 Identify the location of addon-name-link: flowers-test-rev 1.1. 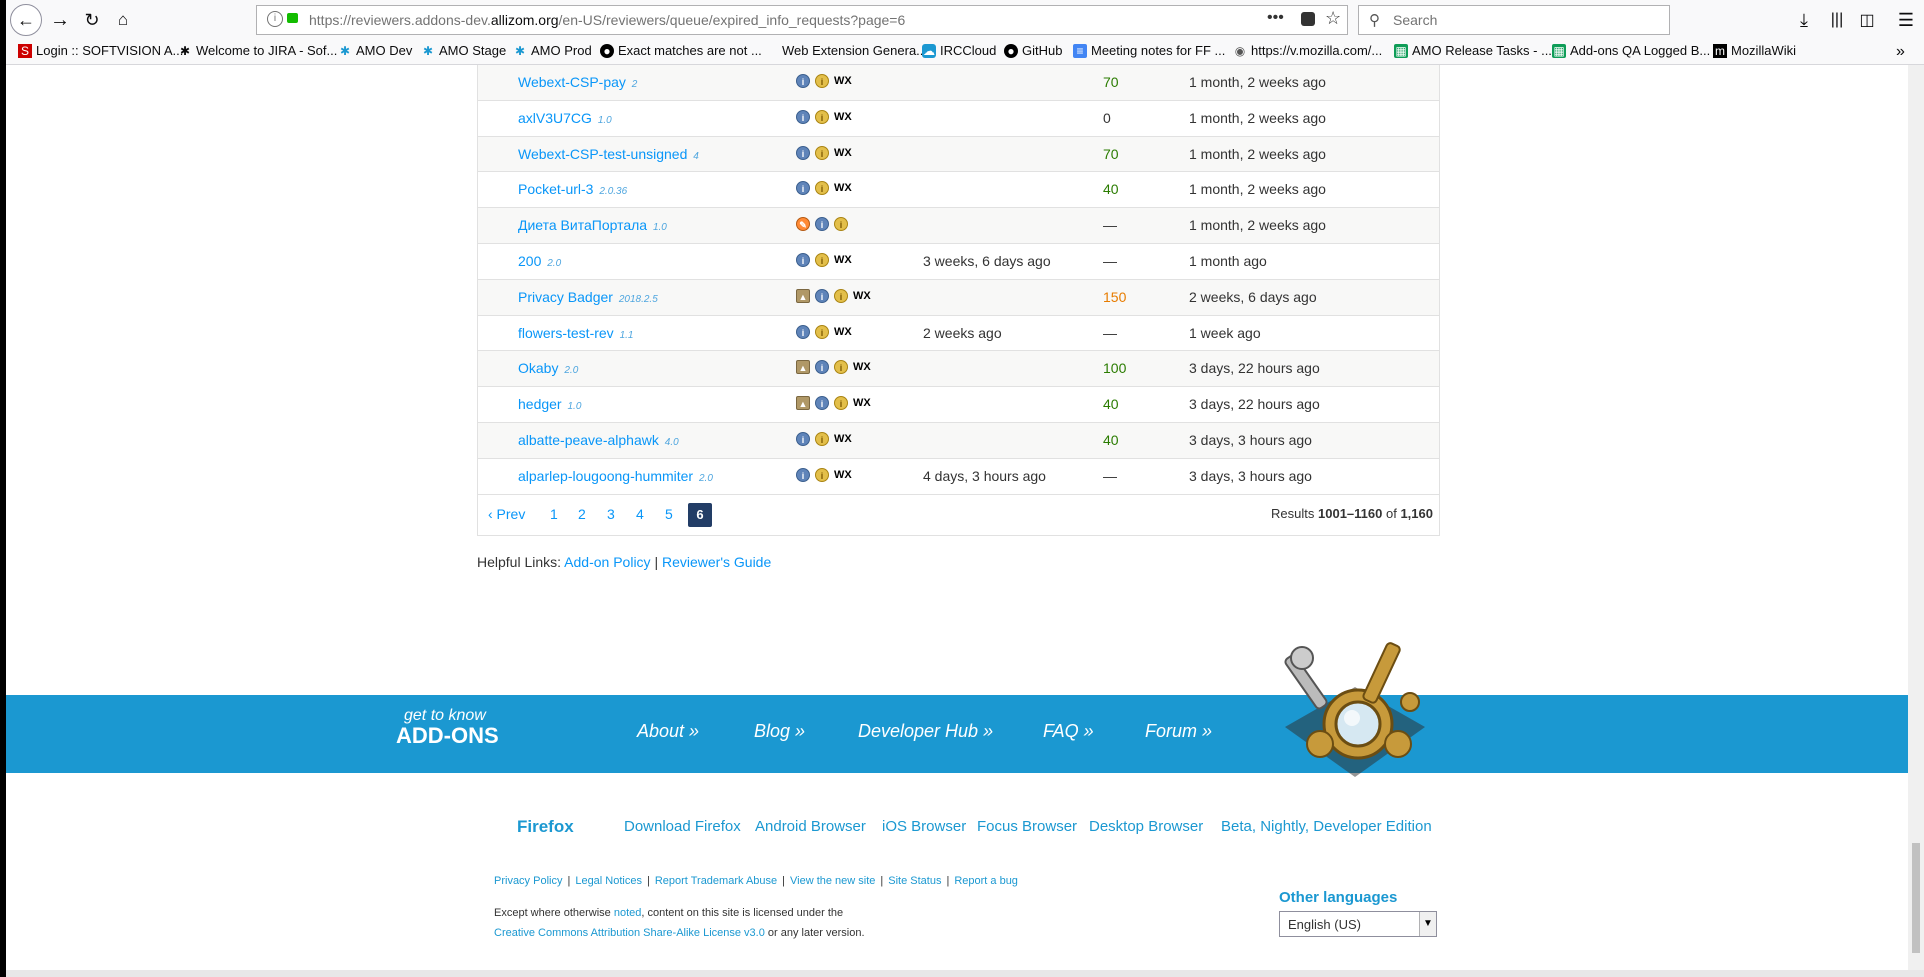
(575, 333).